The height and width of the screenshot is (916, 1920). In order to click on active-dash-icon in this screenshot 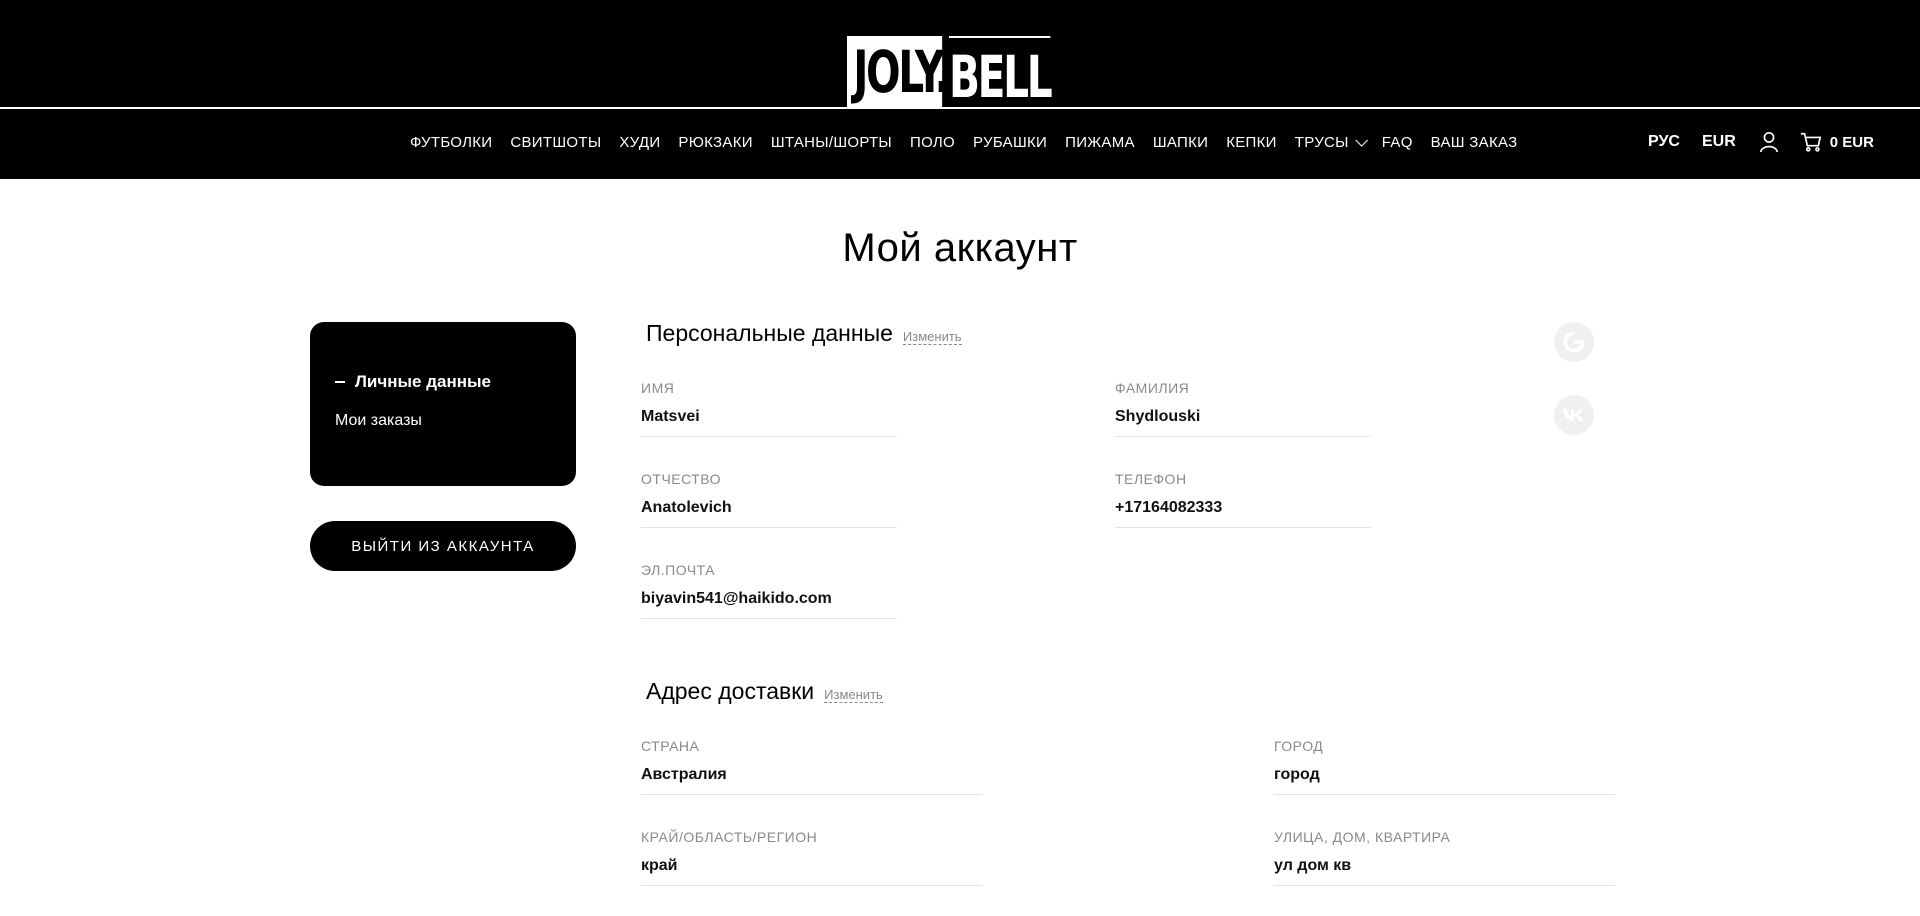, I will do `click(340, 382)`.